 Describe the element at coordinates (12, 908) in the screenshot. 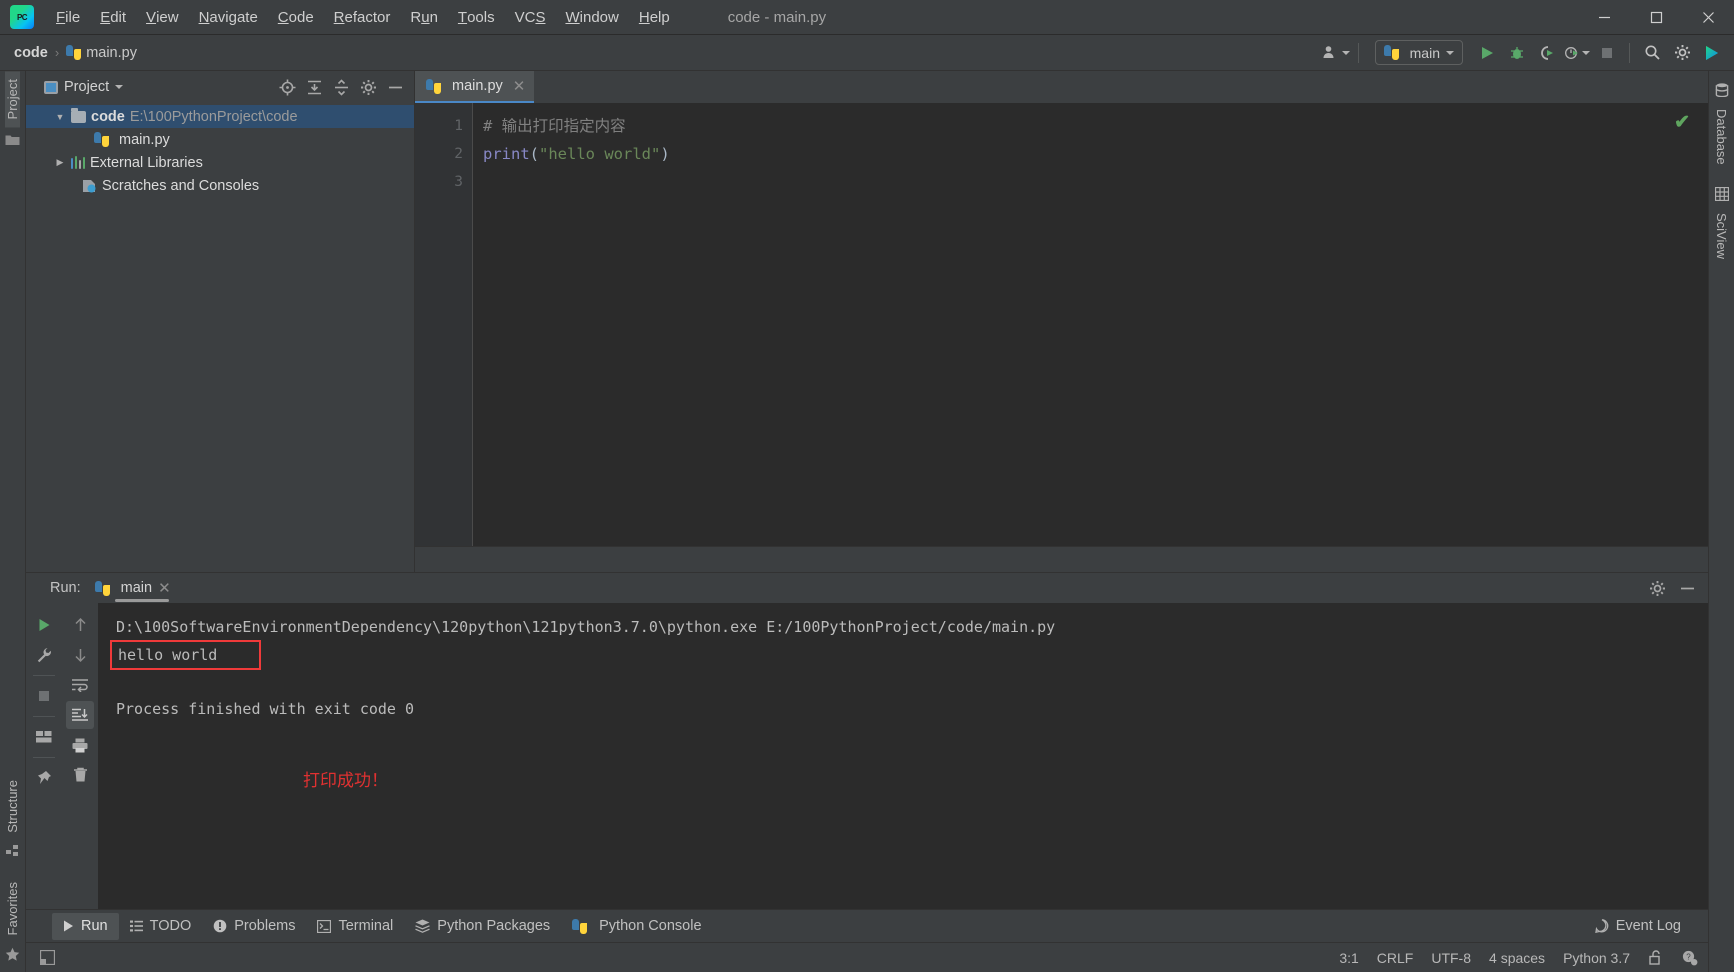

I see `sidebar-item-favorites: Favorites` at that location.